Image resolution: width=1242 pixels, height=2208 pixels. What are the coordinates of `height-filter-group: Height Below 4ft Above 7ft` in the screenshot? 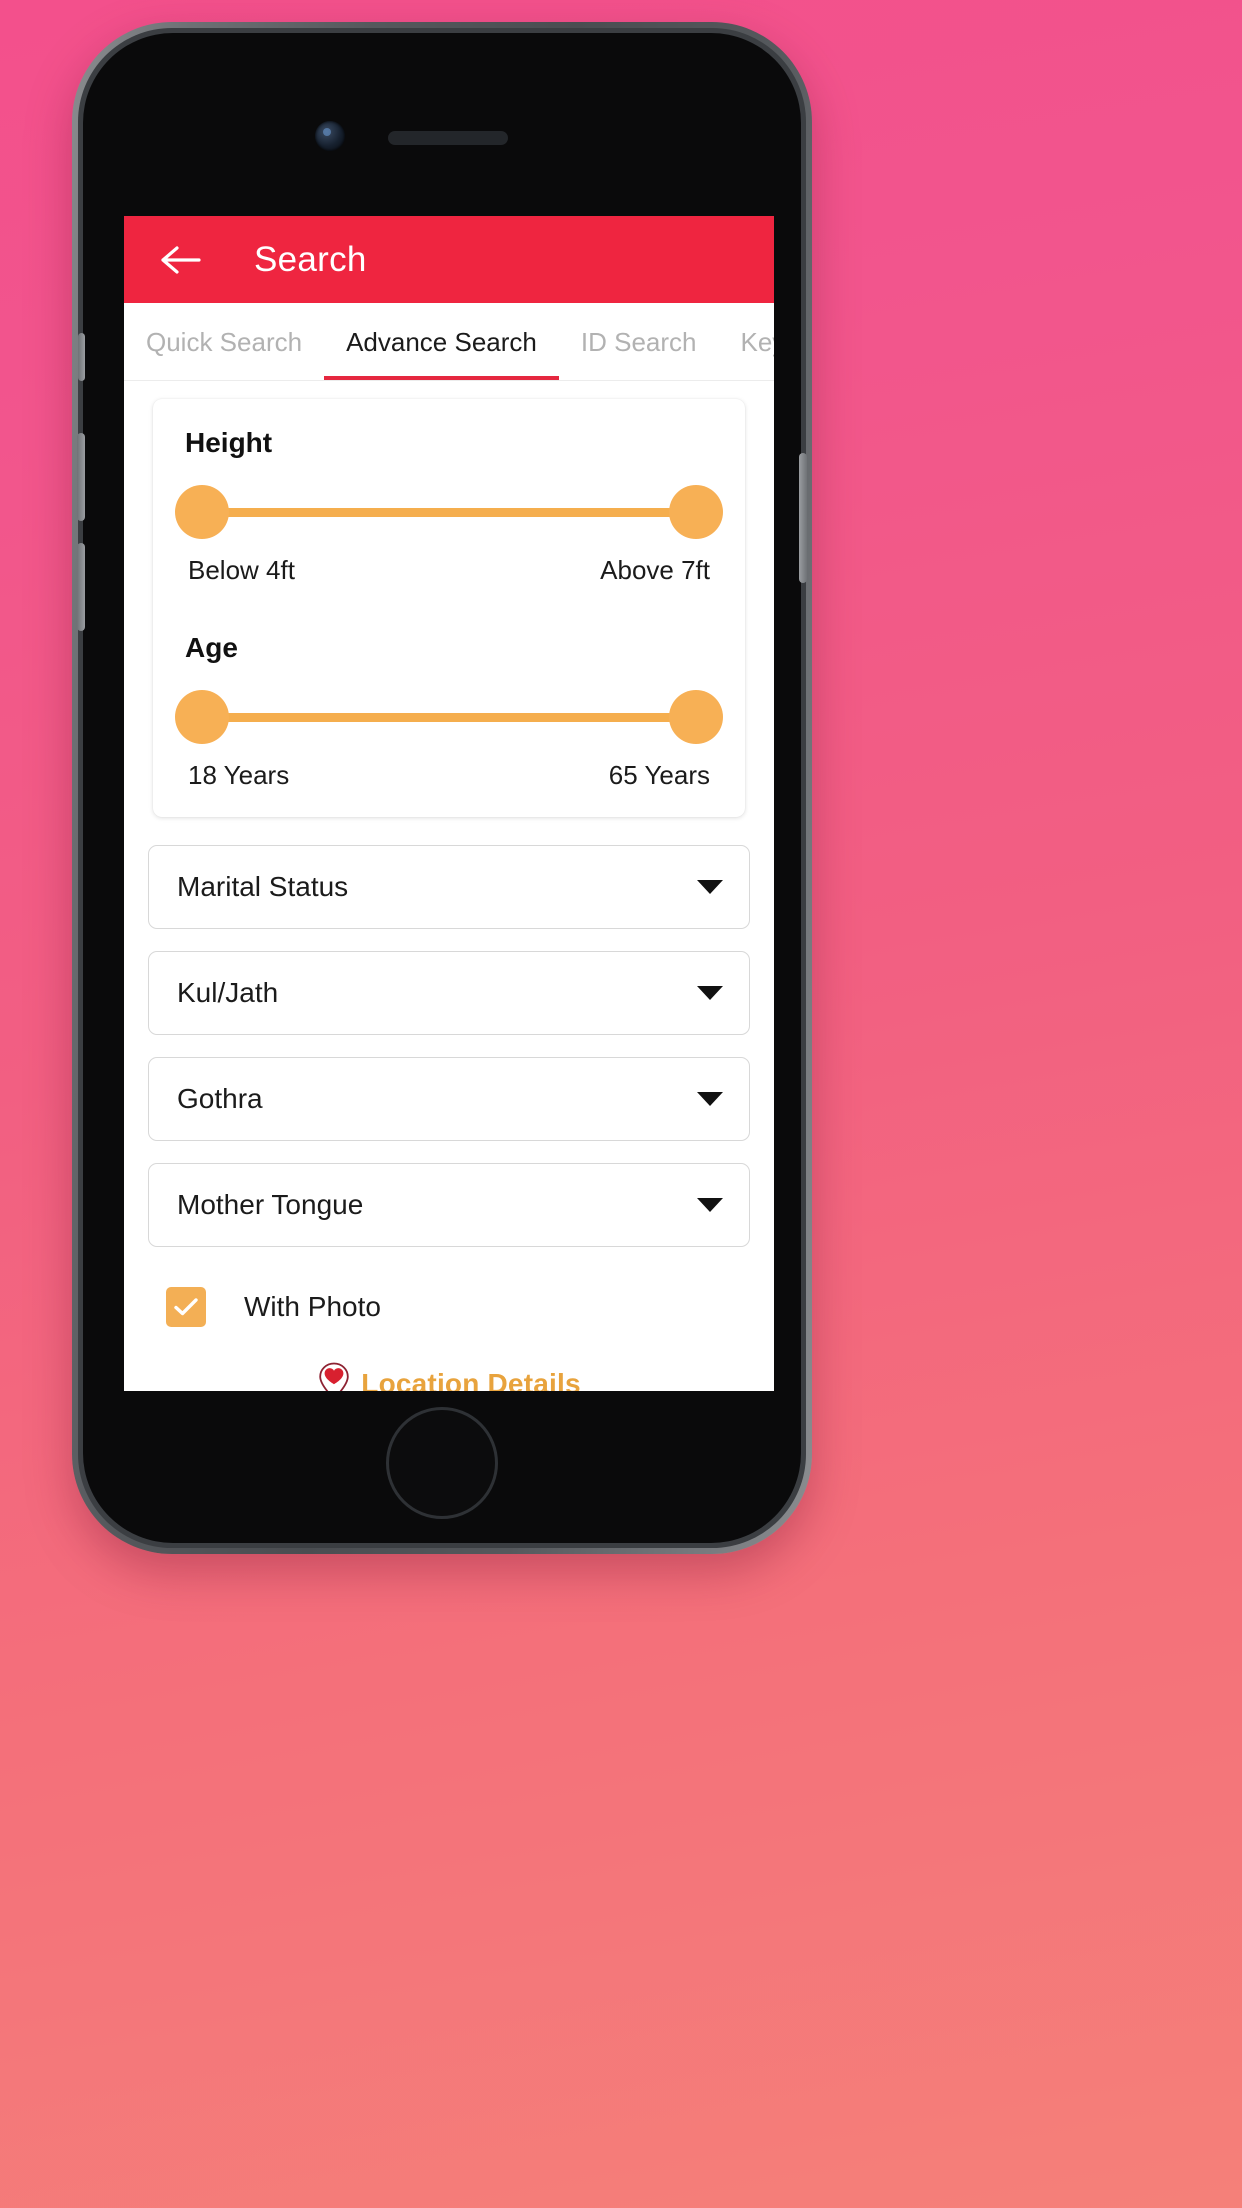 It's located at (449, 506).